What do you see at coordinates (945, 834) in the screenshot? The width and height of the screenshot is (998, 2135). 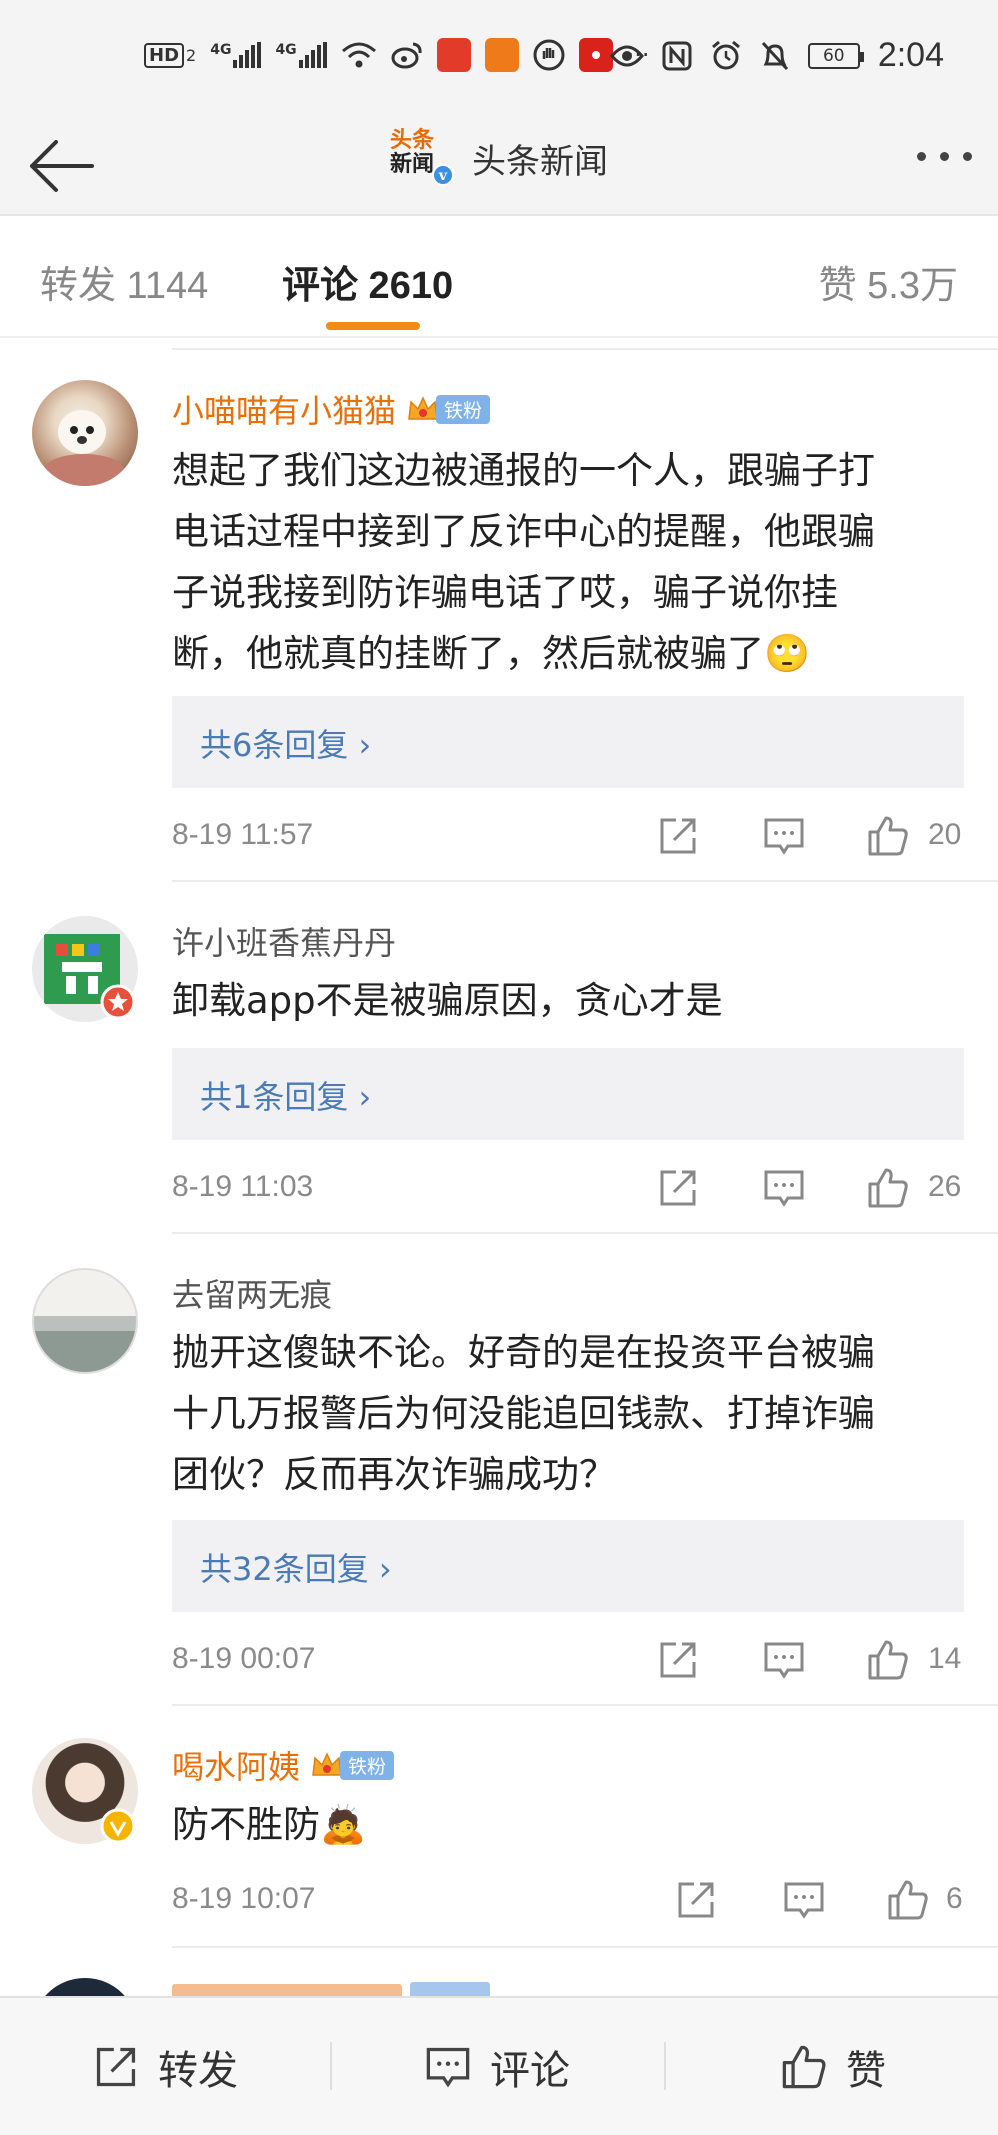 I see `like-count: 20` at bounding box center [945, 834].